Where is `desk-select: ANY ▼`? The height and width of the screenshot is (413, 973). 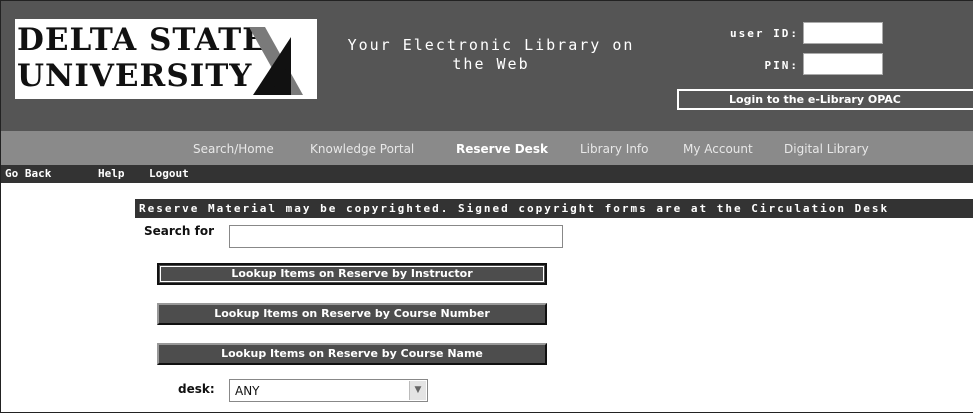 desk-select: ANY ▼ is located at coordinates (328, 390).